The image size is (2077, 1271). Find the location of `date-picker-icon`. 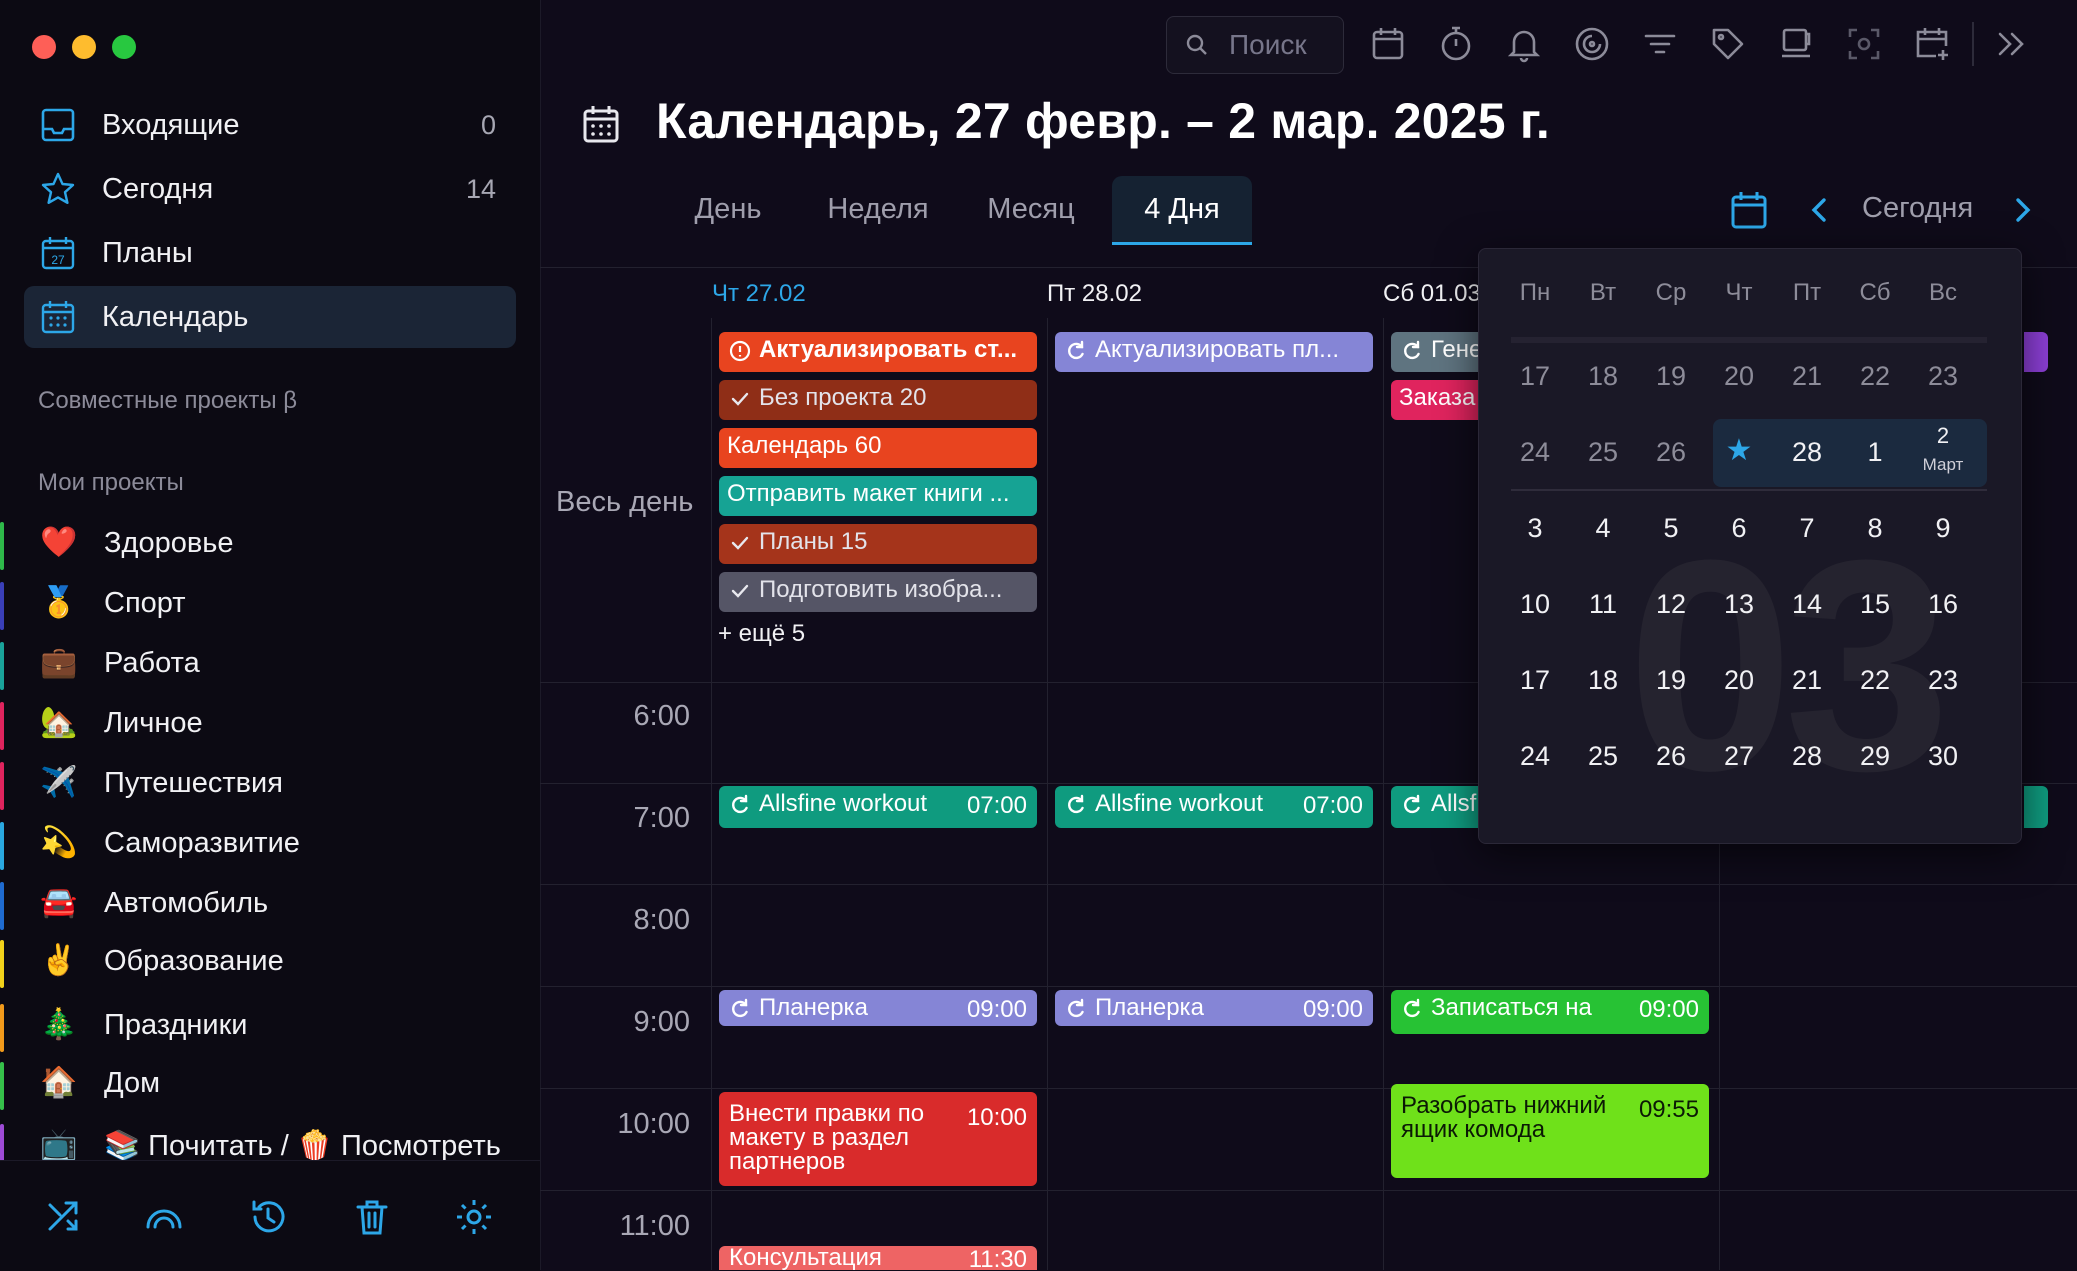

date-picker-icon is located at coordinates (1749, 210).